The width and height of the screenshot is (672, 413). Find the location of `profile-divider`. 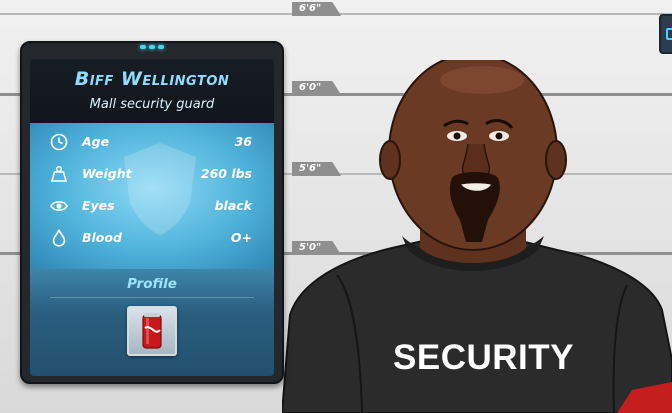

profile-divider is located at coordinates (152, 297).